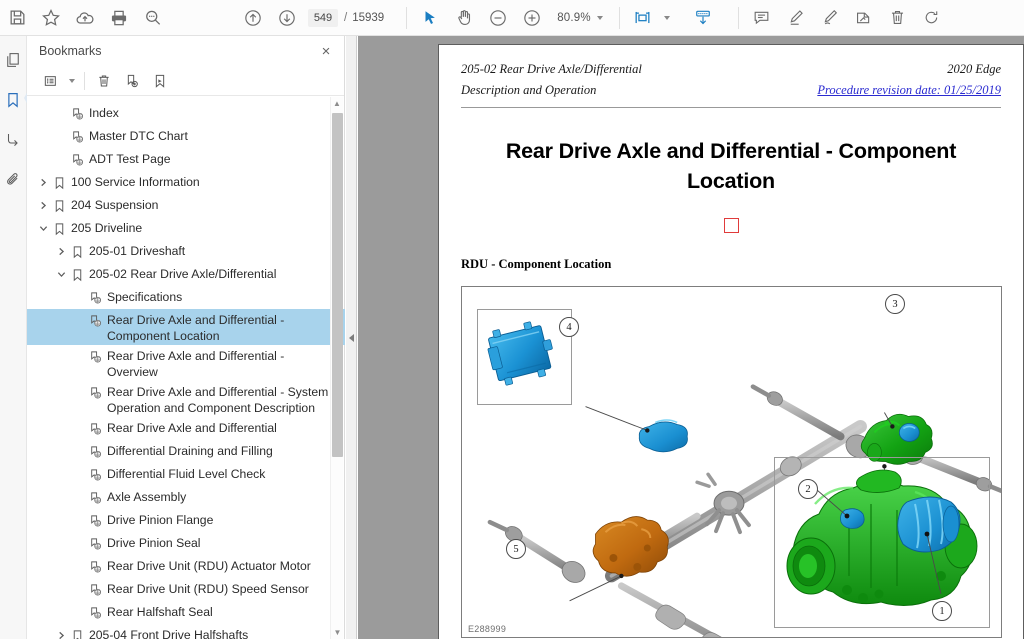 This screenshot has width=1024, height=639. Describe the element at coordinates (186, 520) in the screenshot. I see `bookmark-item: Drive Pinion Flange` at that location.